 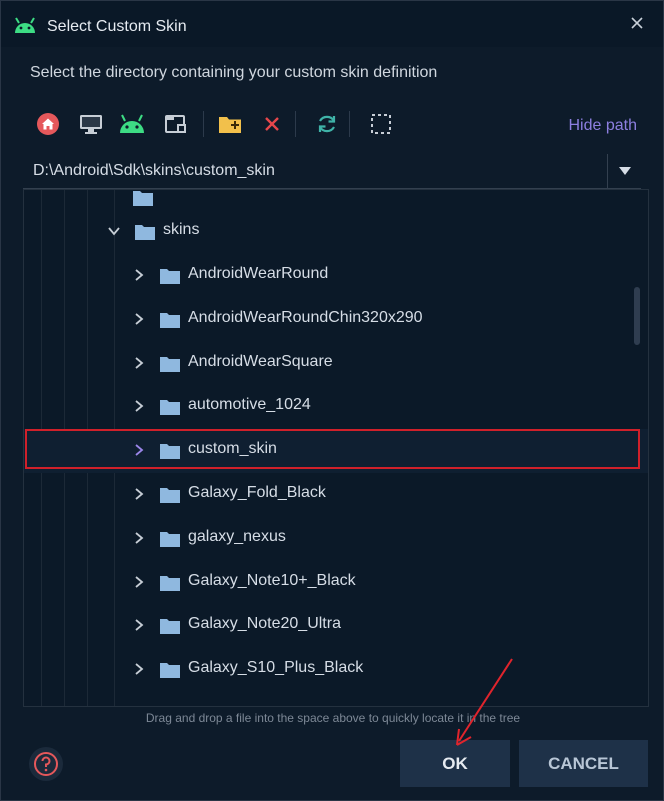 I want to click on tree-row: Galaxy_Fold_Black, so click(x=336, y=495).